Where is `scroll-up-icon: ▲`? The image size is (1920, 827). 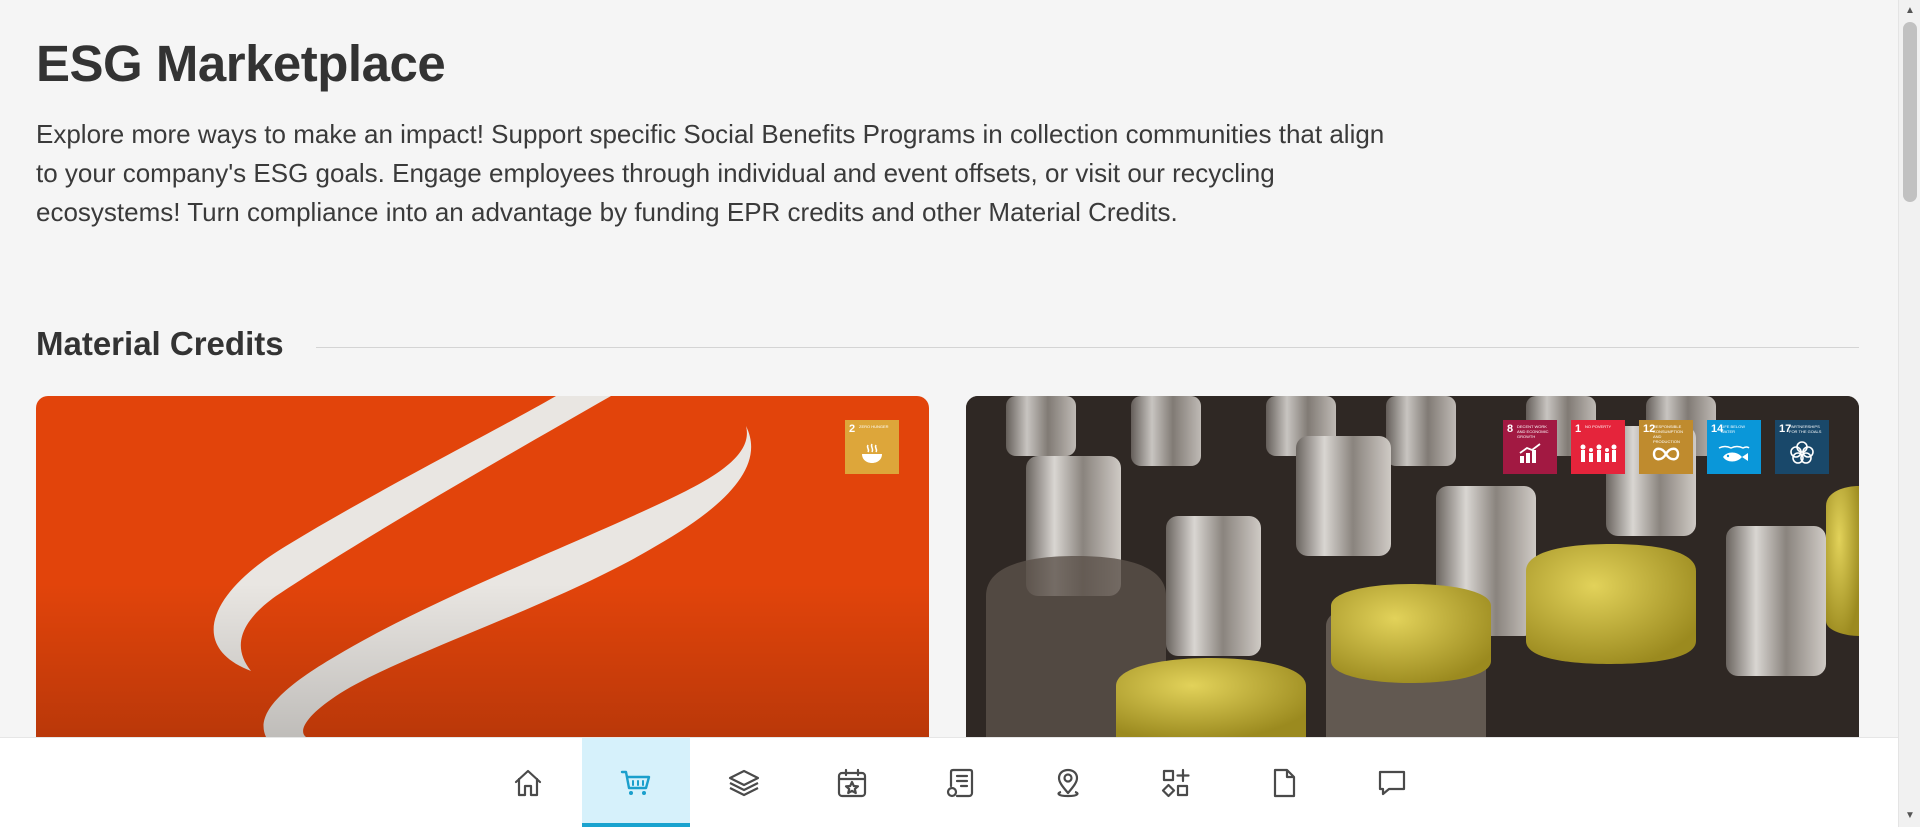 scroll-up-icon: ▲ is located at coordinates (1909, 11).